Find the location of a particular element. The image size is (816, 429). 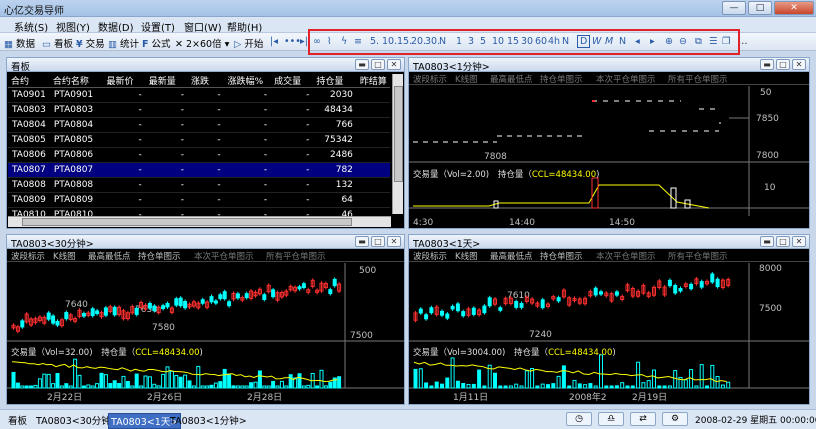

table-row: TA0901 PTA0901- - - - -2030 is located at coordinates (199, 95).